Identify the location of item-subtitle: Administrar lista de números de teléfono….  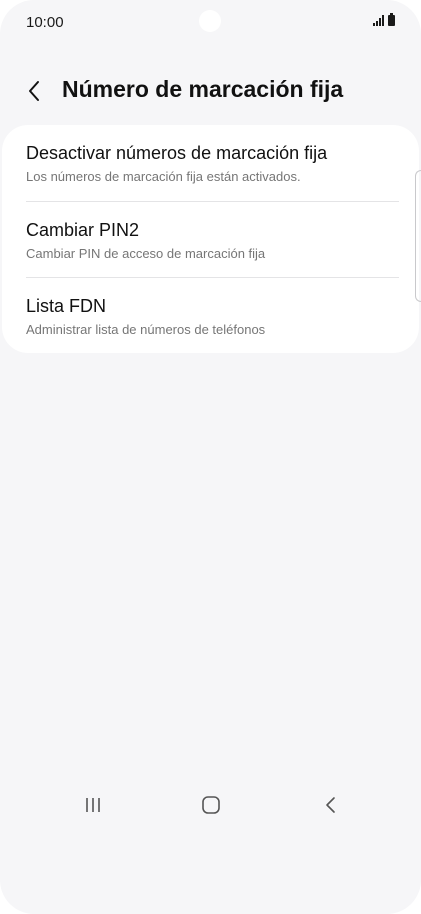
(146, 329).